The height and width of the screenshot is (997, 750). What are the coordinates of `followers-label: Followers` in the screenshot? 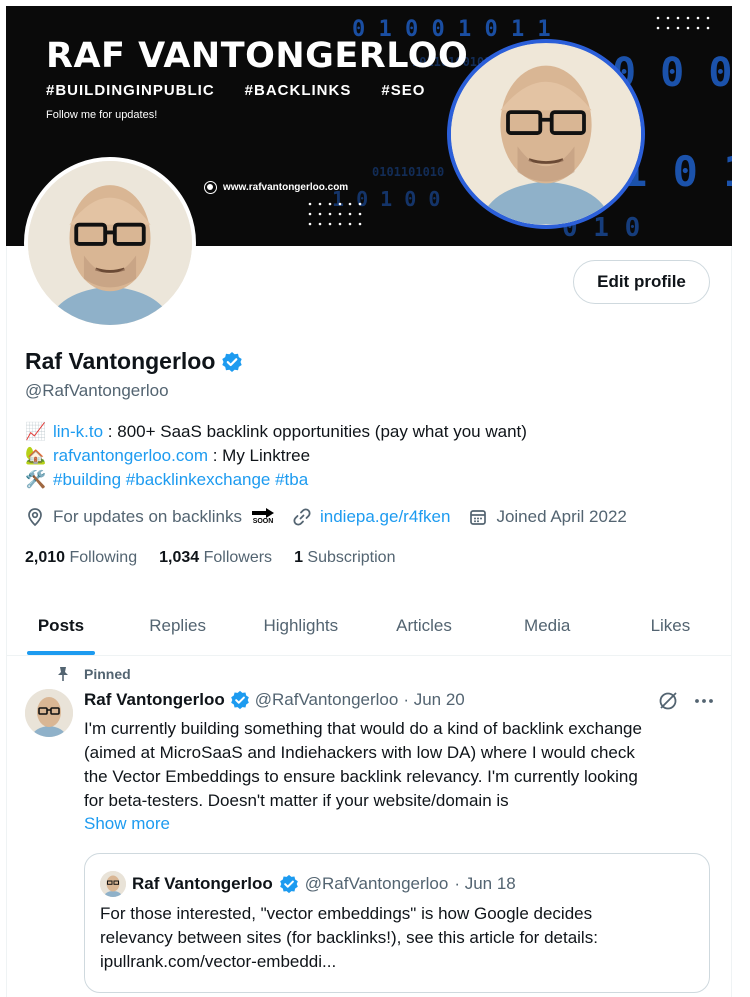 It's located at (238, 557).